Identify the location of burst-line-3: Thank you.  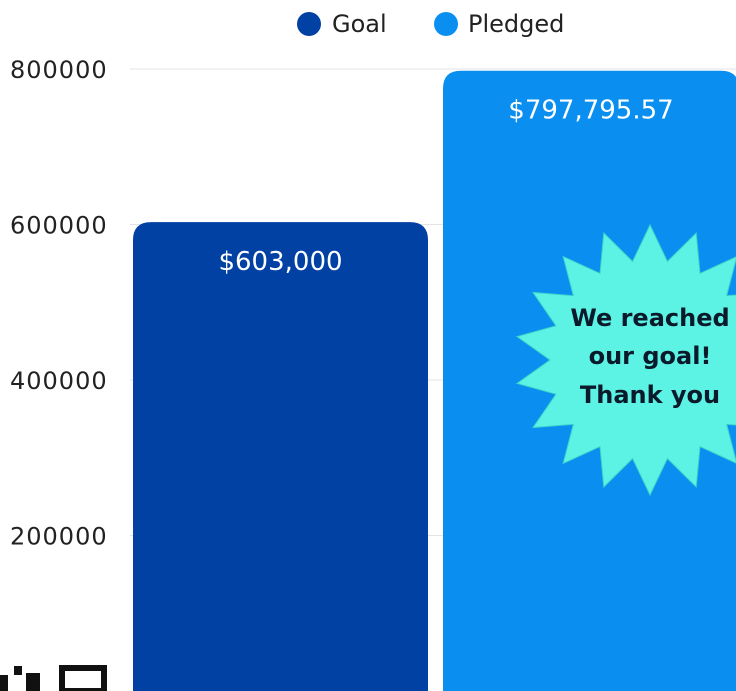
(650, 395).